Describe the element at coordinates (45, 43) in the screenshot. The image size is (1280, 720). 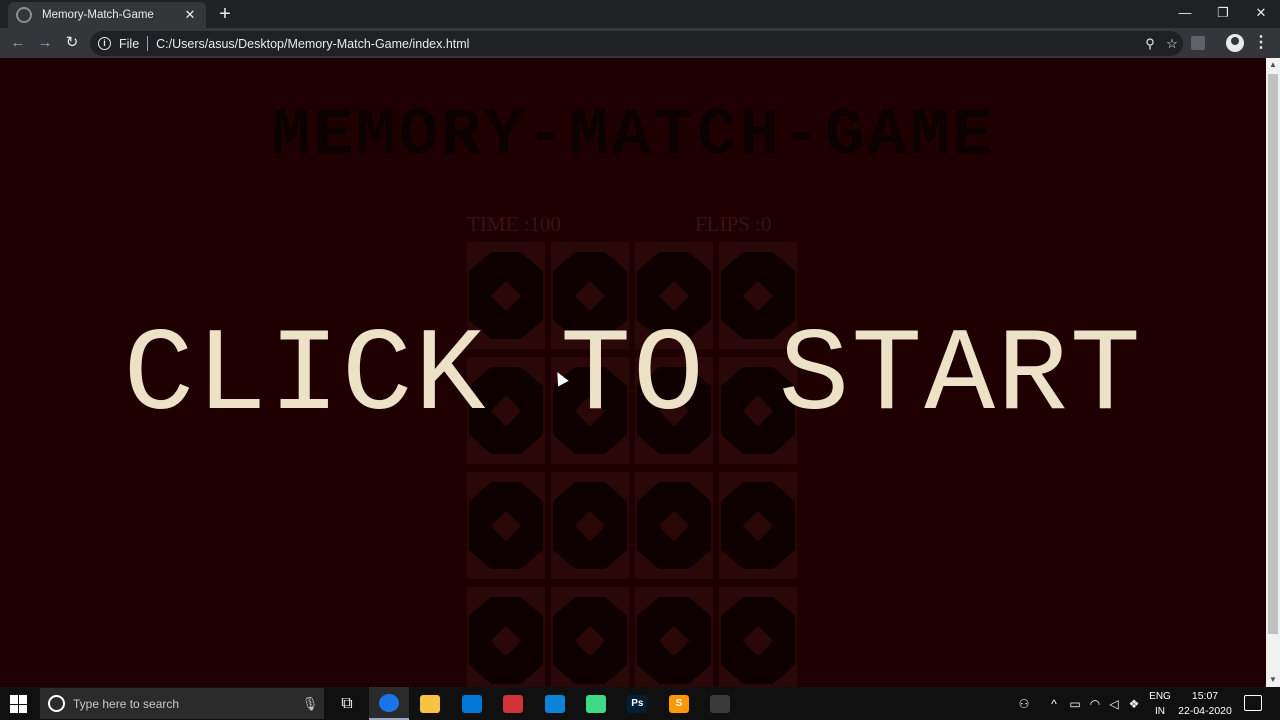
I see `forward-button: →` at that location.